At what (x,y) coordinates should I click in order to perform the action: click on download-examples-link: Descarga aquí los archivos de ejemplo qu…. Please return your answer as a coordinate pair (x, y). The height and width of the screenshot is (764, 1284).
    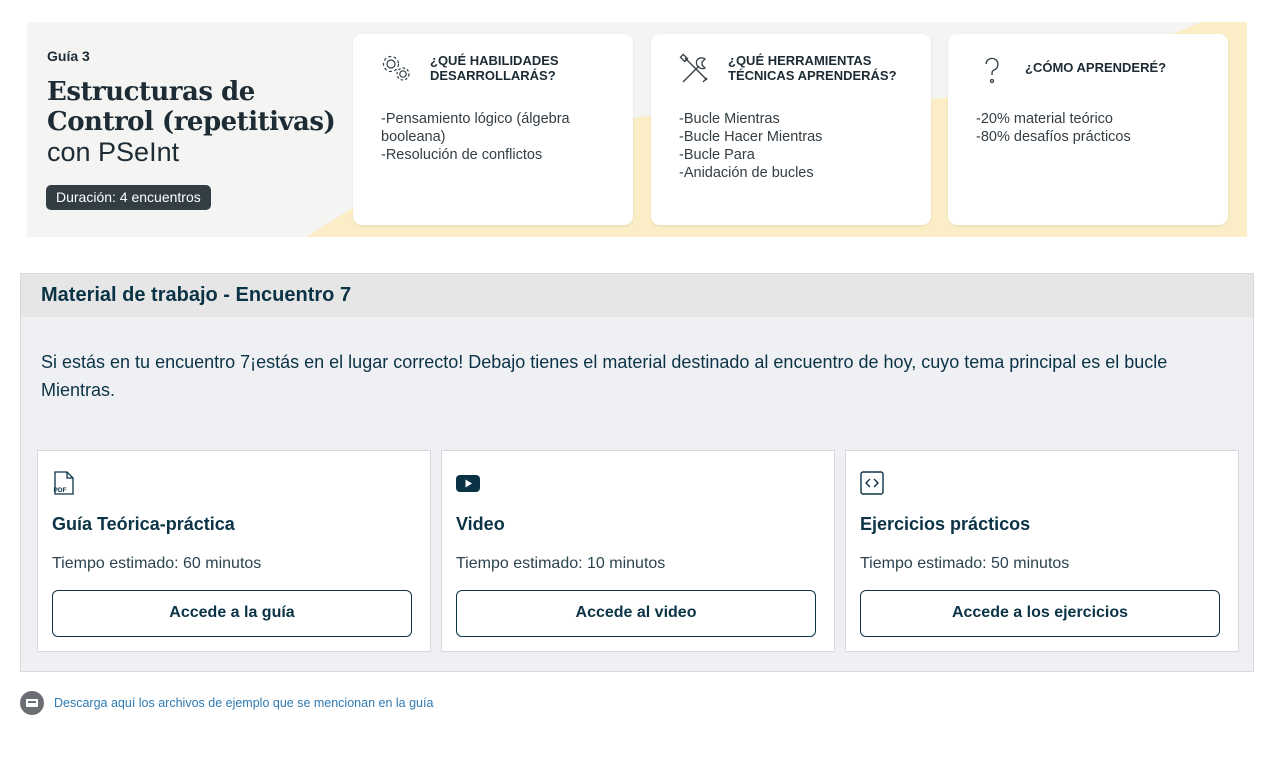
    Looking at the image, I should click on (243, 703).